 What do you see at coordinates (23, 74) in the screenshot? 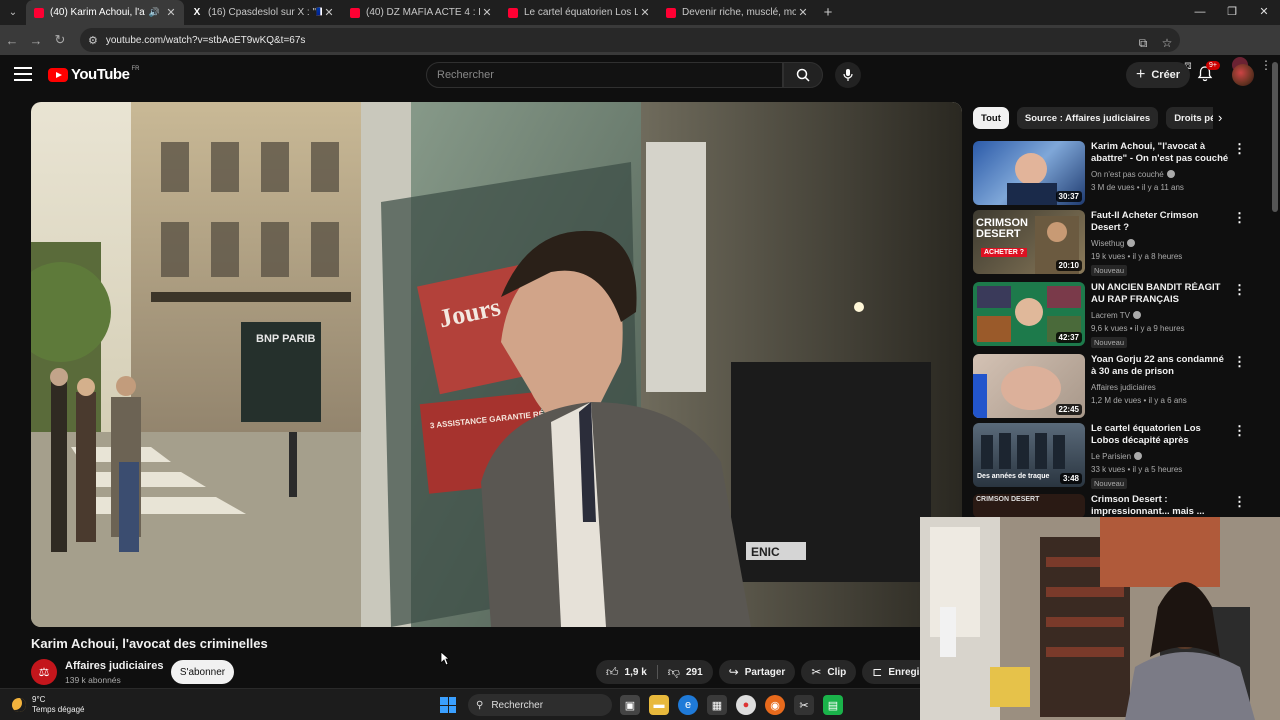
I see `menu-icon` at bounding box center [23, 74].